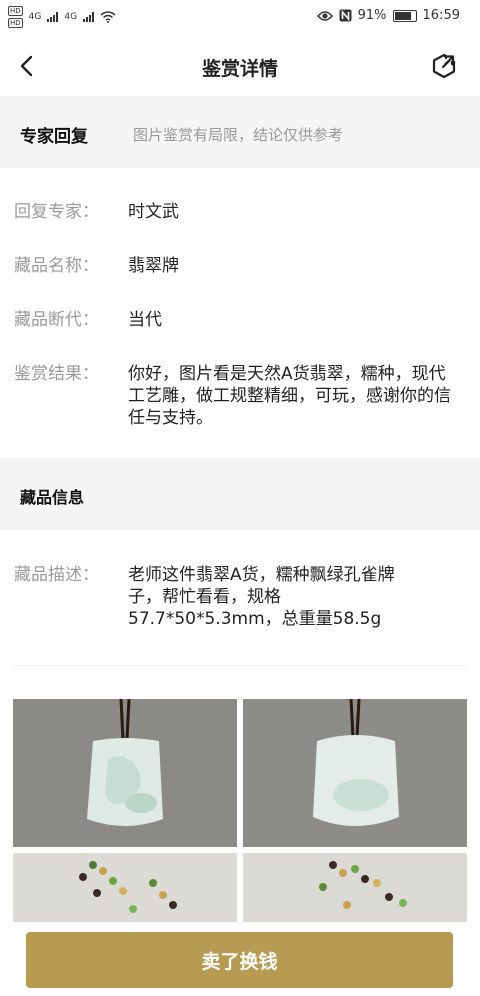 The image size is (480, 996). Describe the element at coordinates (56, 266) in the screenshot. I see `row-label: 藏品名称：` at that location.